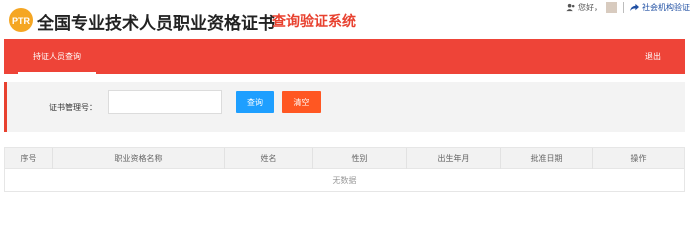 The height and width of the screenshot is (243, 700). Describe the element at coordinates (344, 180) in the screenshot. I see `empty-state: 无数据` at that location.